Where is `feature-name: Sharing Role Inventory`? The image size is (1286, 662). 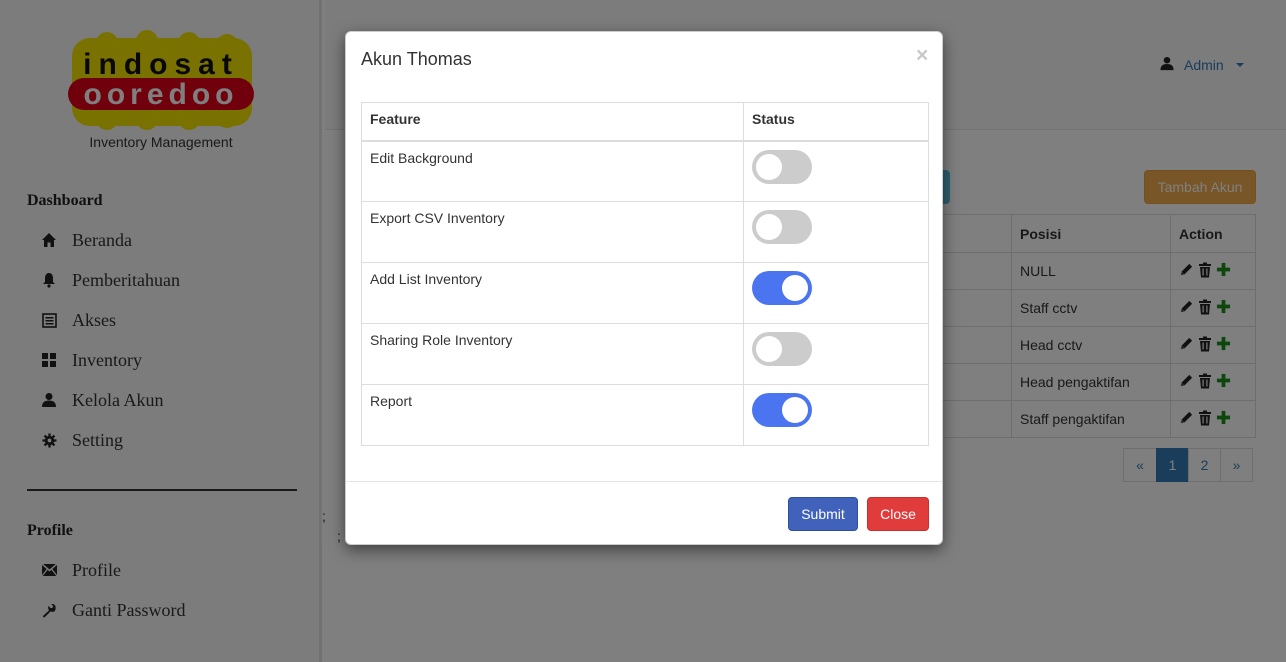 feature-name: Sharing Role Inventory is located at coordinates (552, 354).